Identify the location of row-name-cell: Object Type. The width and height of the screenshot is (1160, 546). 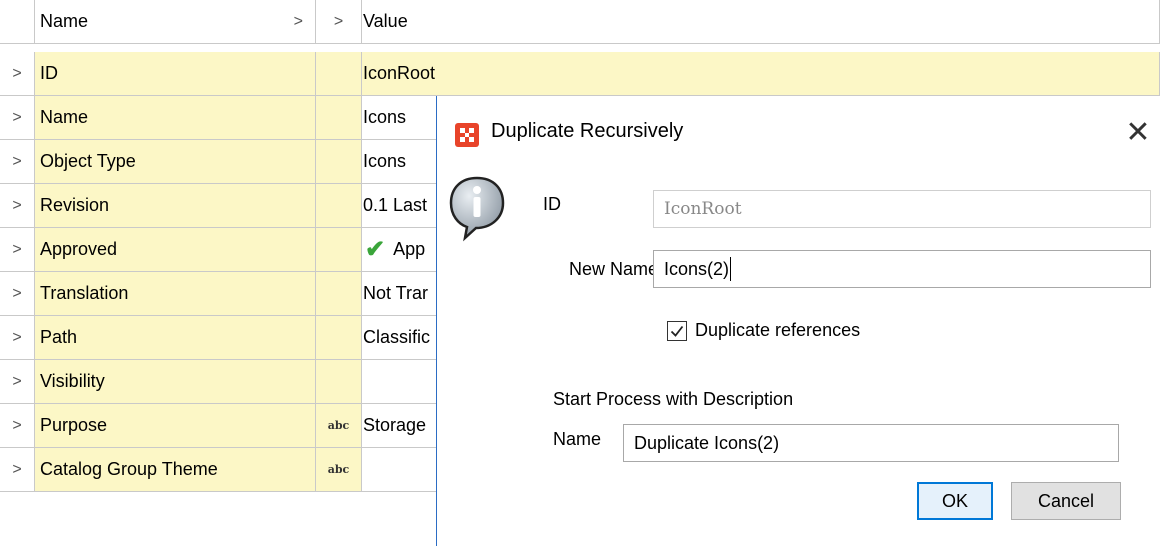
(175, 162).